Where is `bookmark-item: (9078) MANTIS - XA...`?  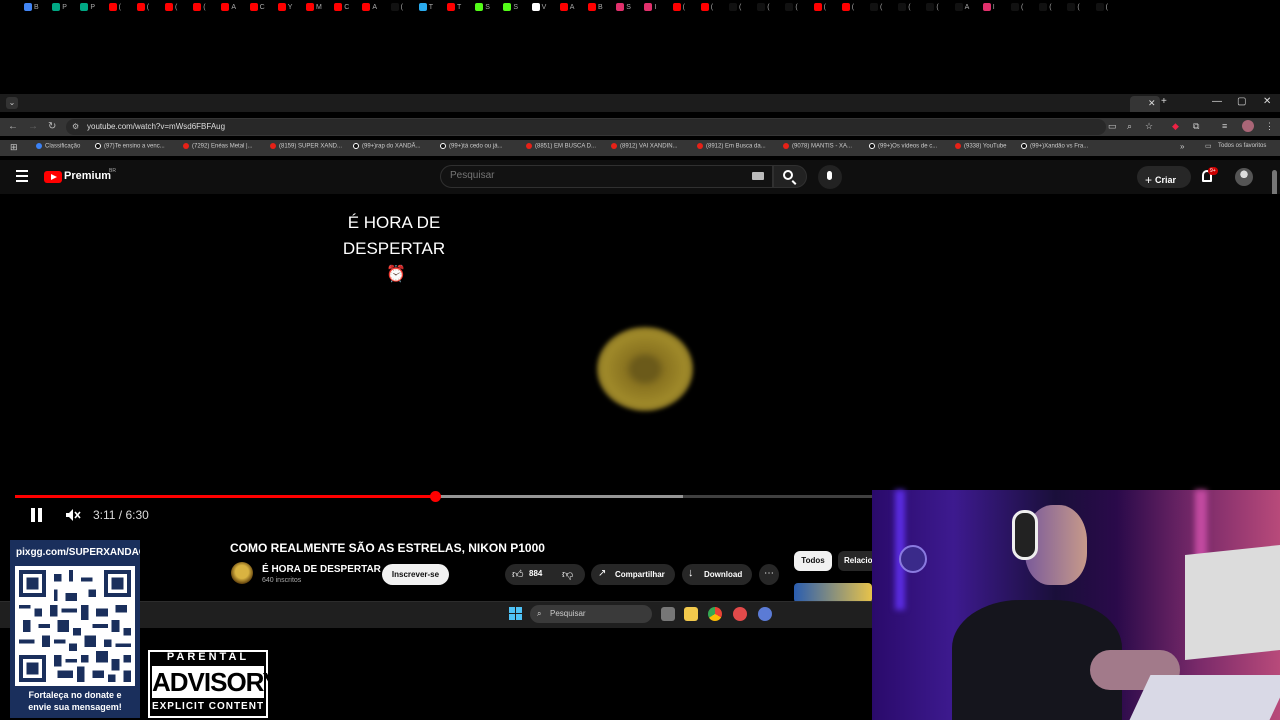
bookmark-item: (9078) MANTIS - XA... is located at coordinates (817, 146).